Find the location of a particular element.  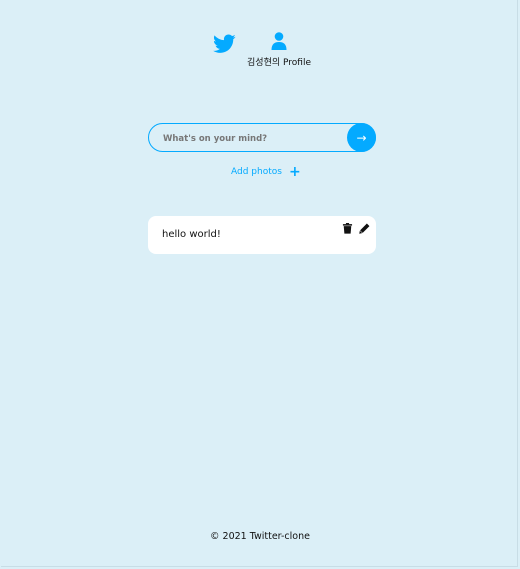

tweet-input is located at coordinates (253, 138).